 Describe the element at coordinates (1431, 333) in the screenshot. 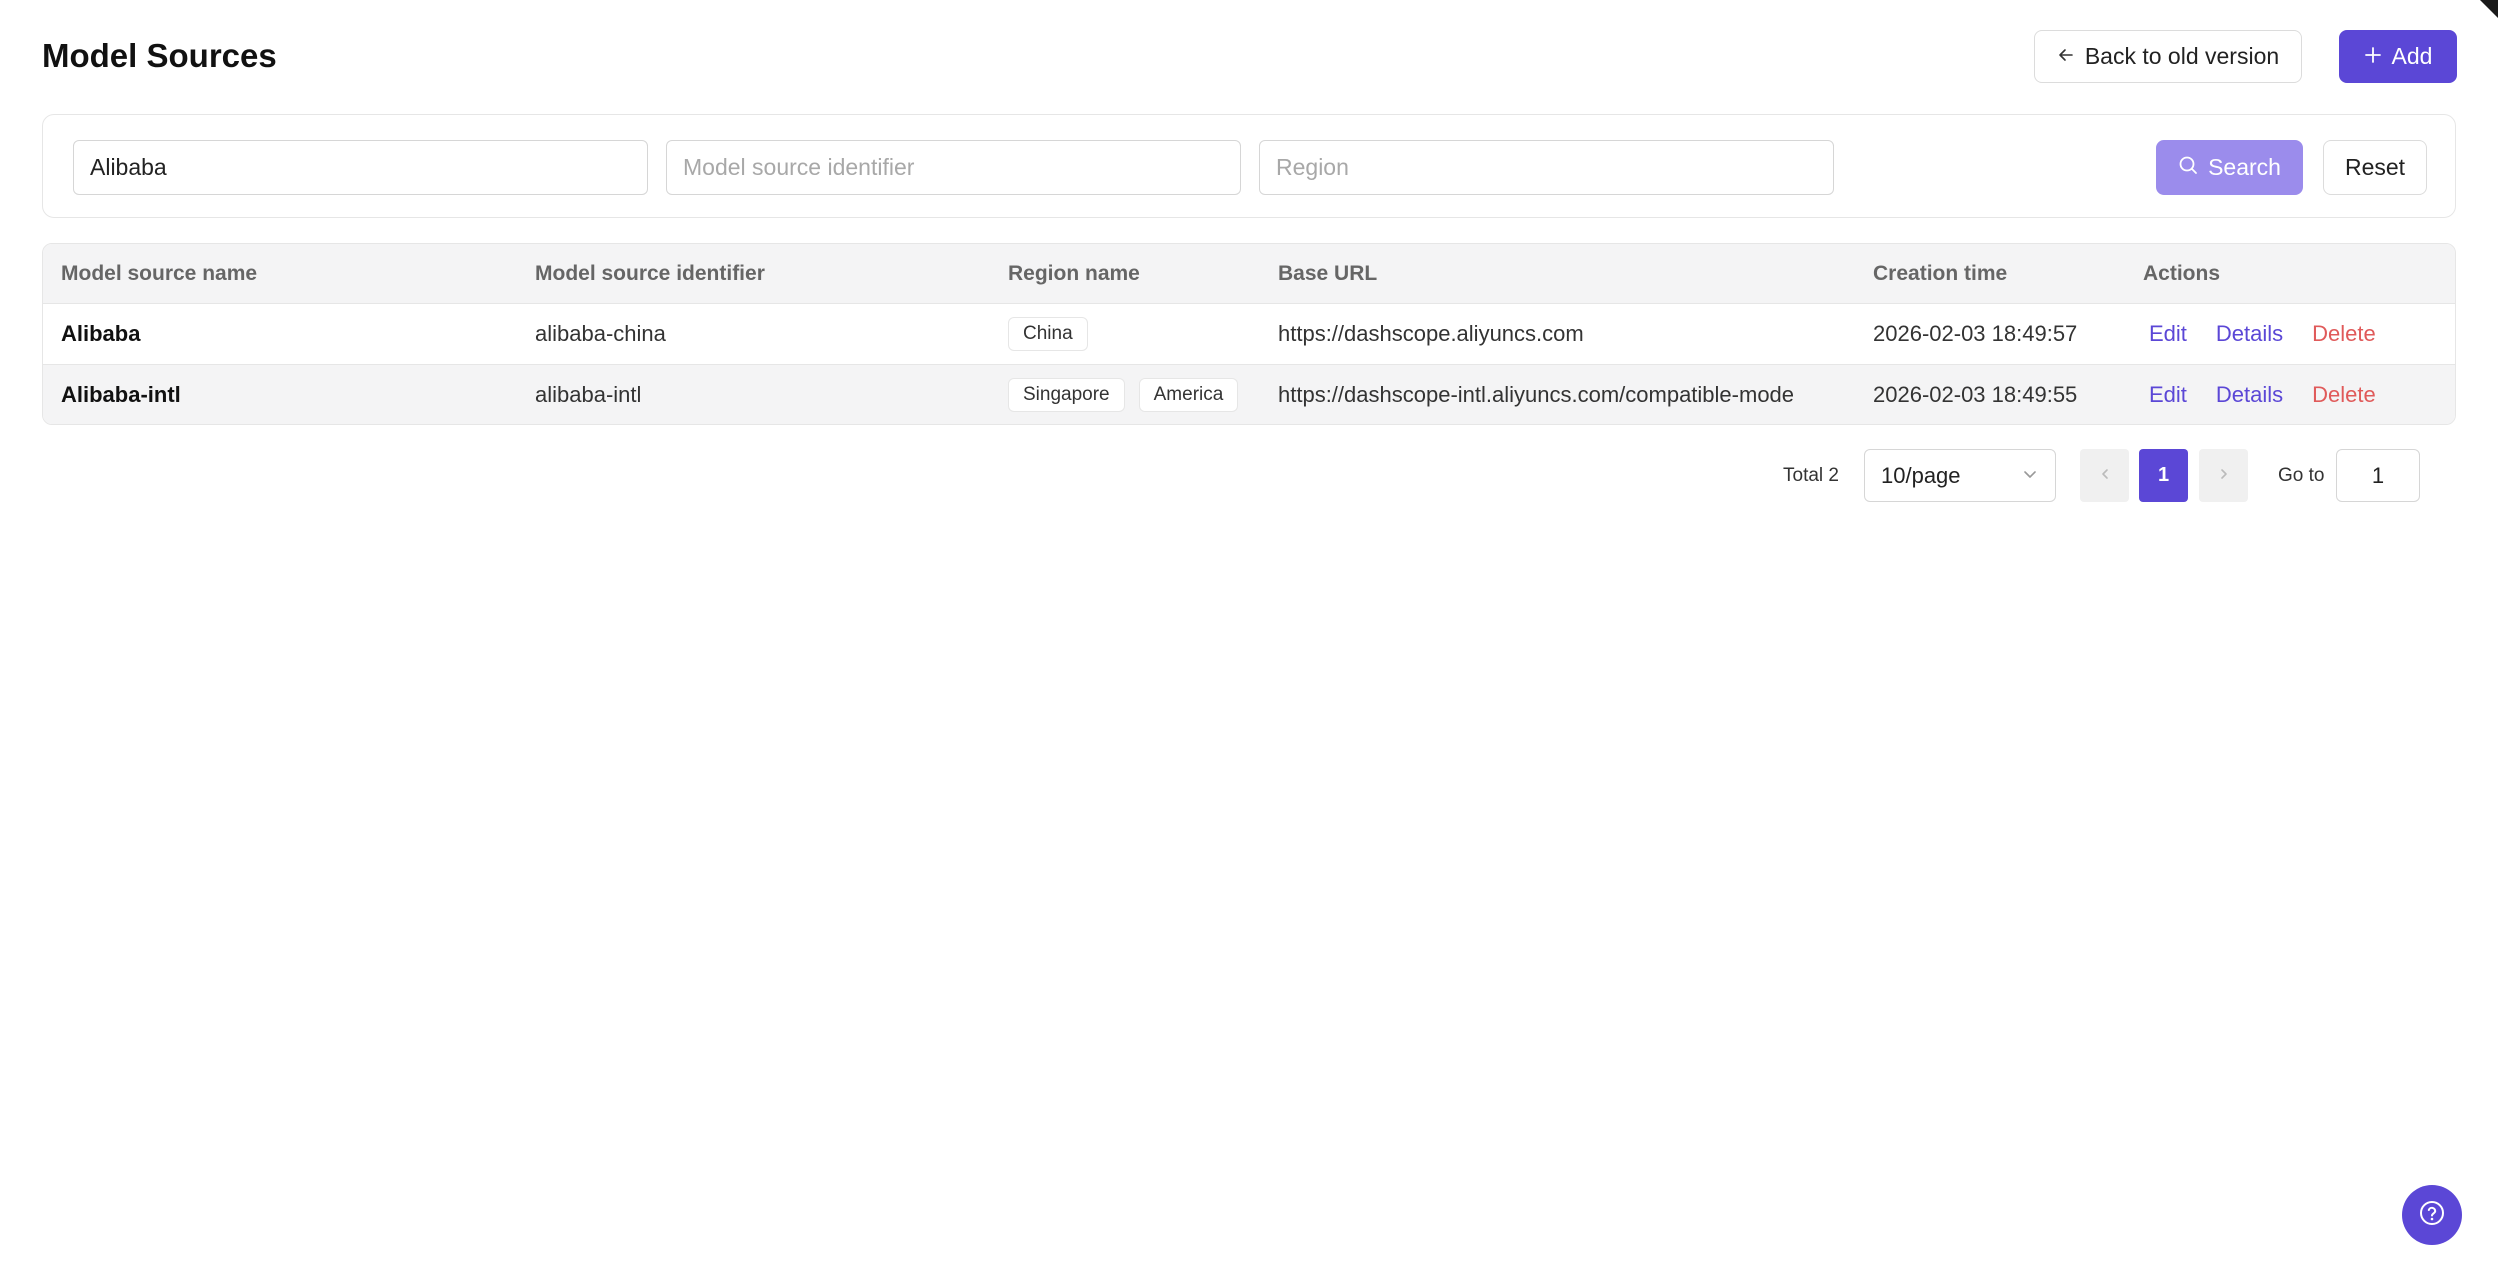

I see `base-url: https://dashscope.aliyuncs.com` at that location.